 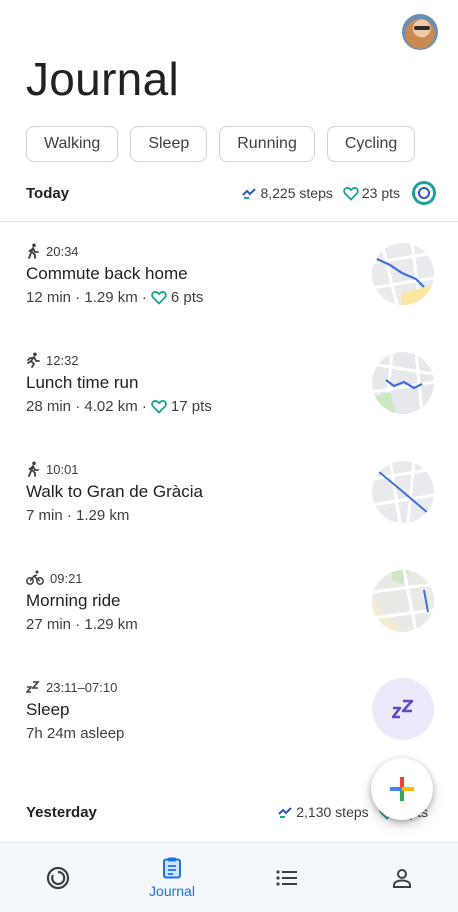 What do you see at coordinates (230, 469) in the screenshot?
I see `entry-time-line: 10:01` at bounding box center [230, 469].